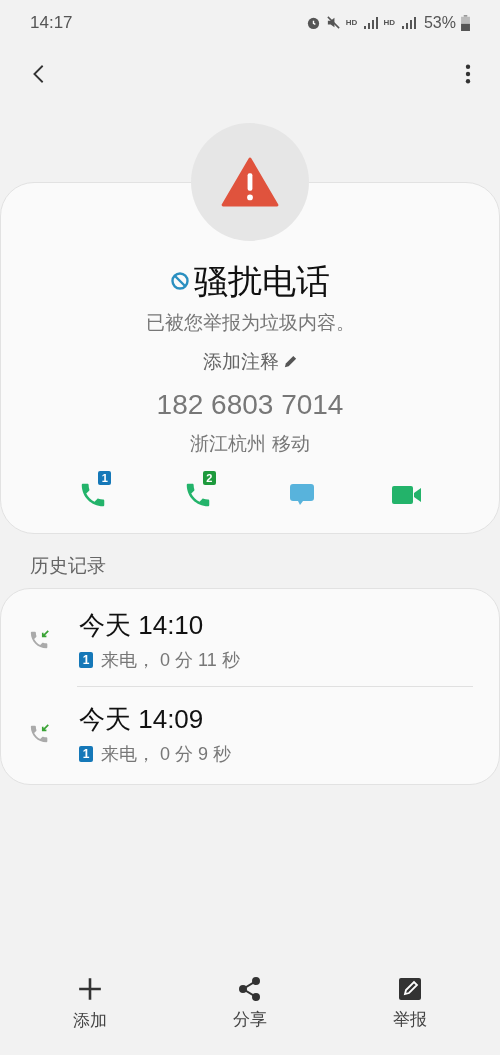 This screenshot has height=1055, width=500. I want to click on pencil-icon, so click(290, 362).